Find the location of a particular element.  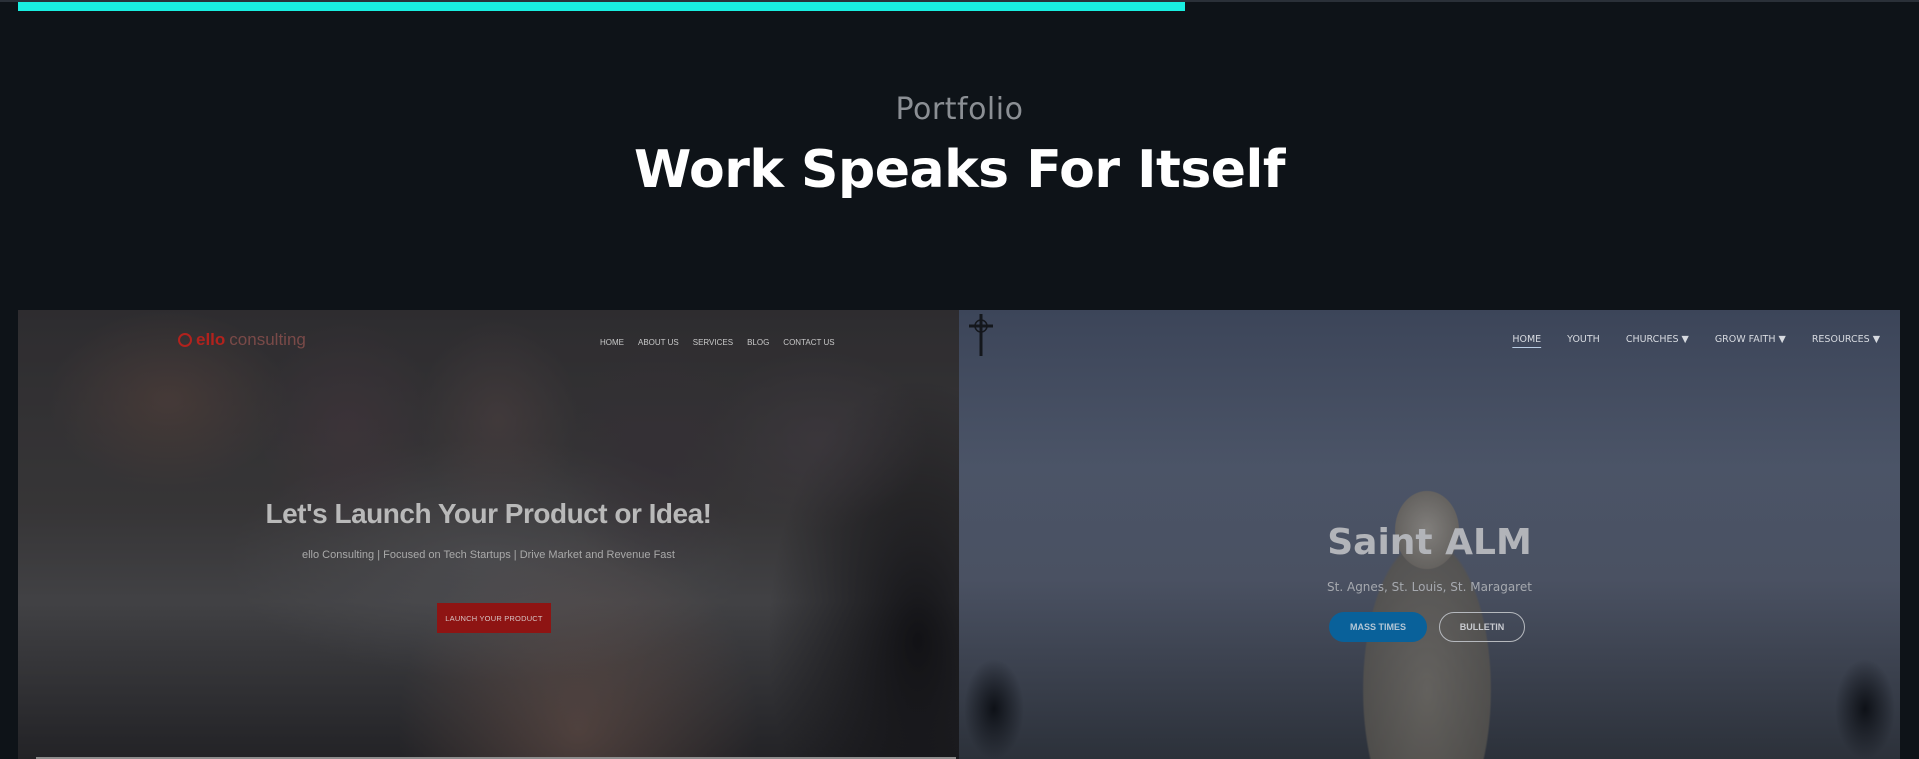

scroll-progress-bar is located at coordinates (959, 6).